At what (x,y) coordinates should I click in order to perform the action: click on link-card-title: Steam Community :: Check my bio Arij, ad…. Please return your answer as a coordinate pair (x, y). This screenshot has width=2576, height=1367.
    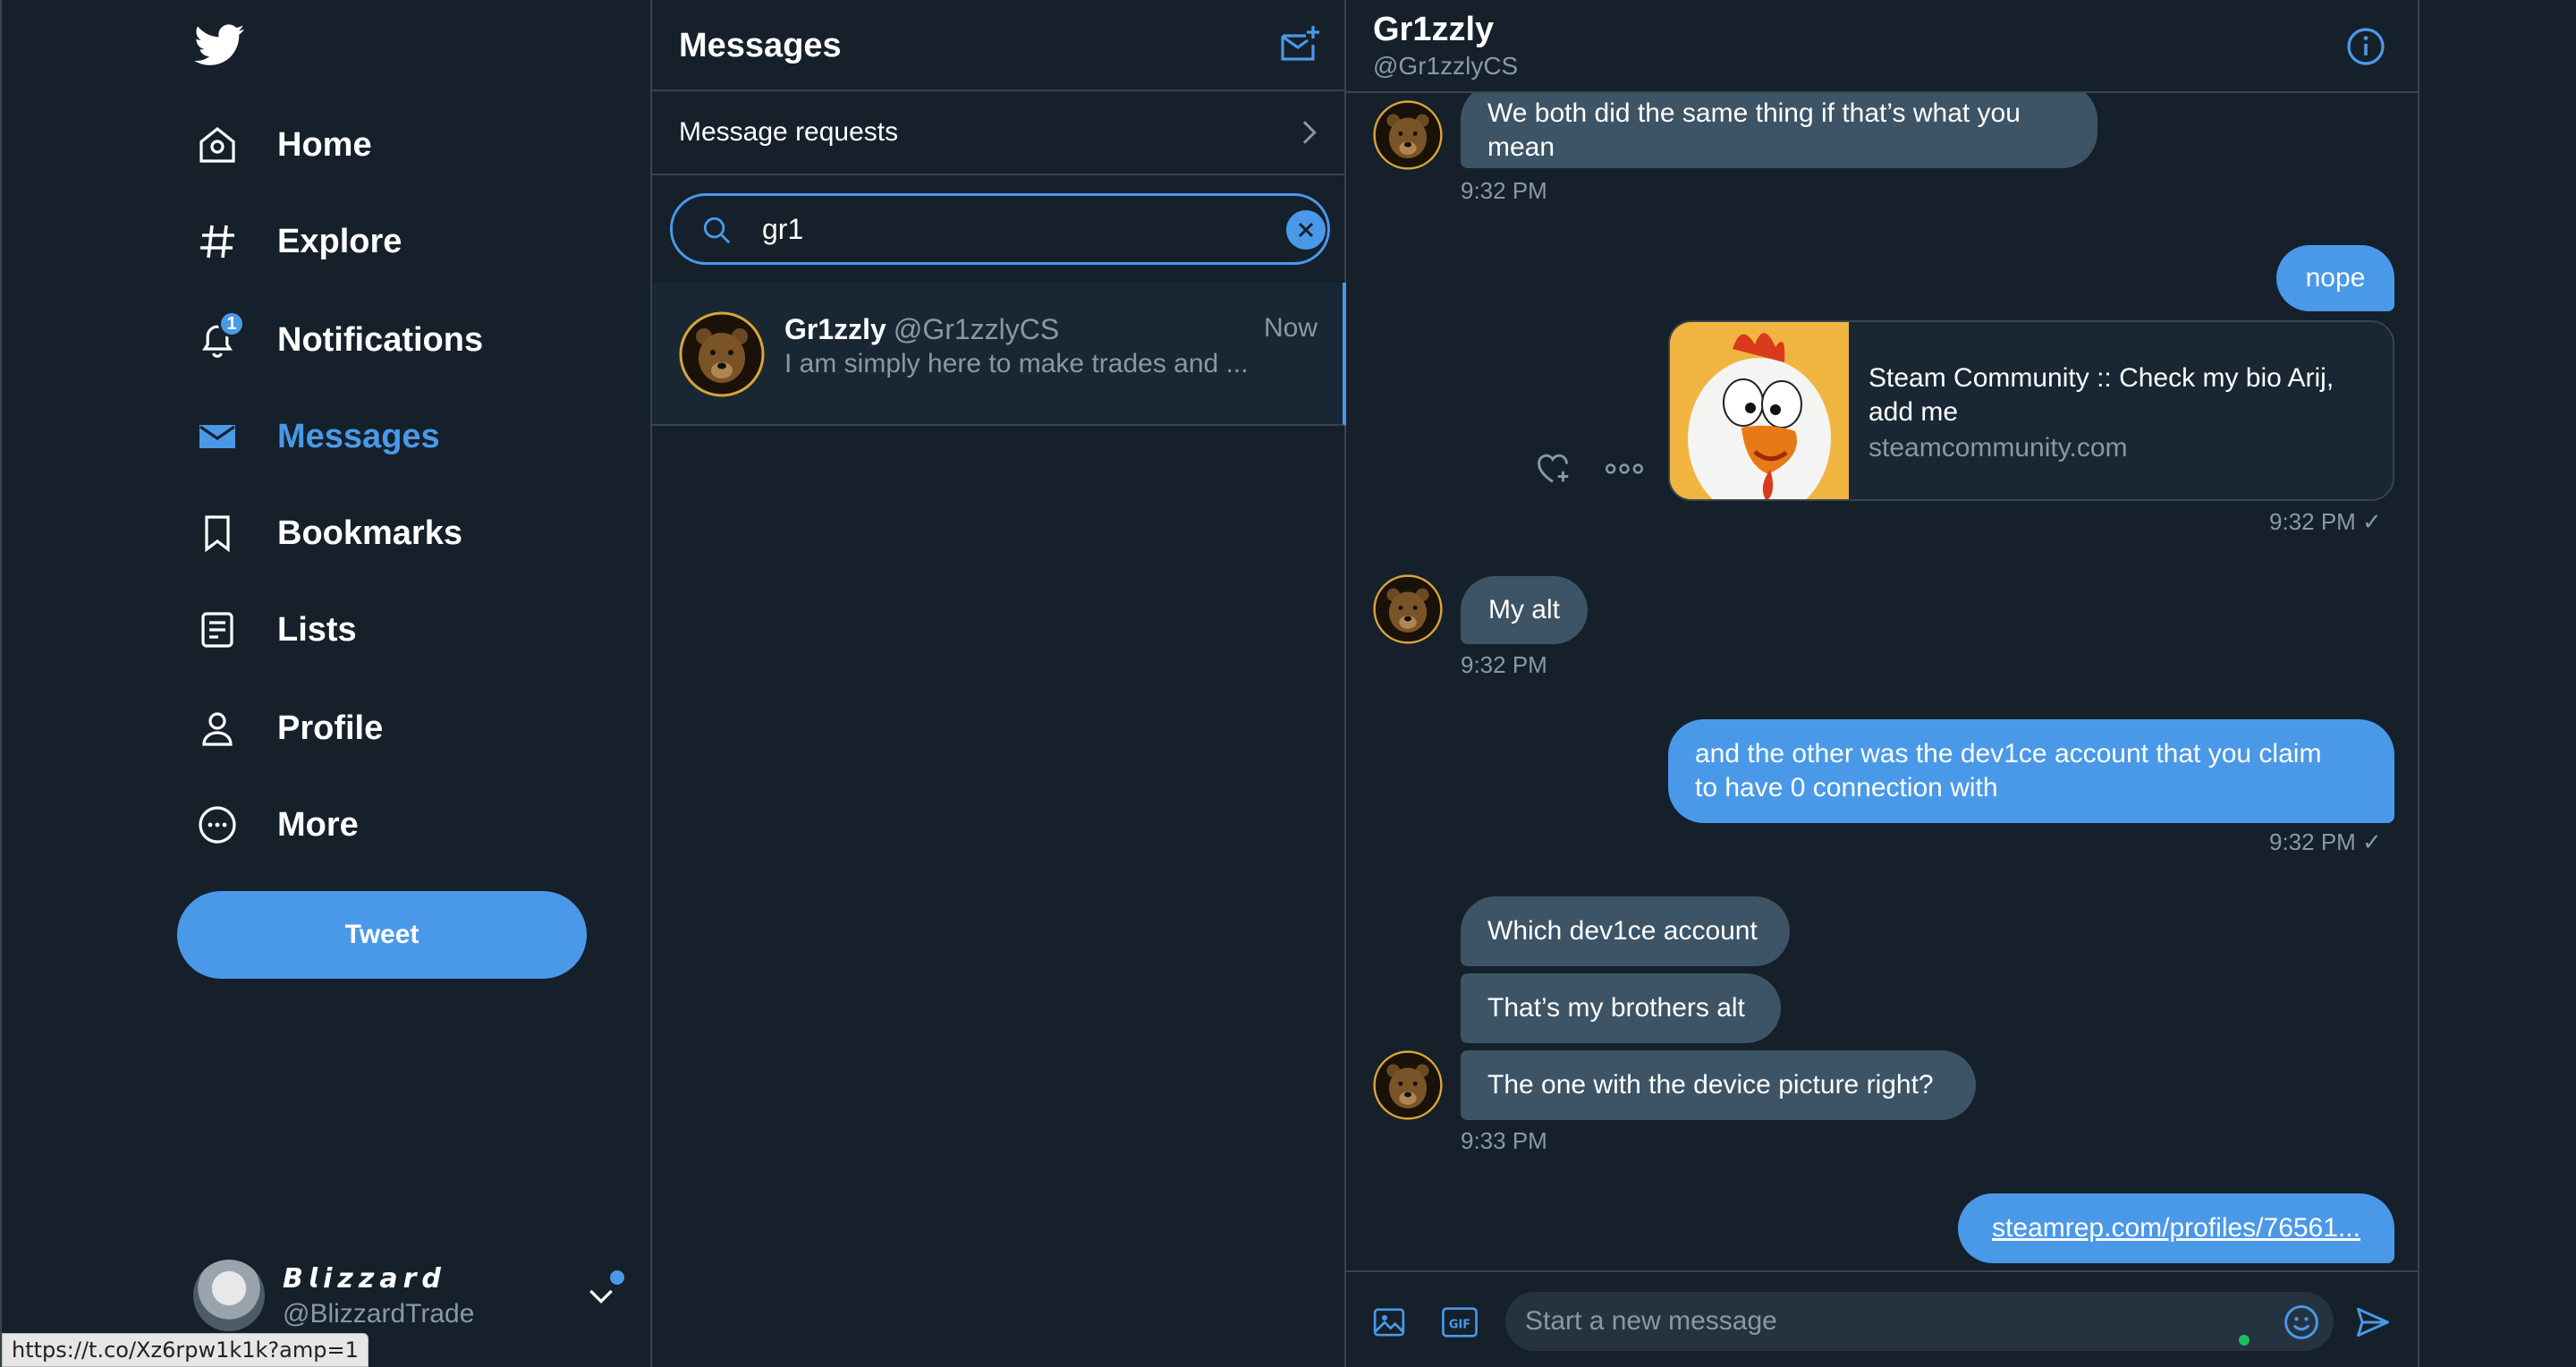
    Looking at the image, I should click on (2123, 395).